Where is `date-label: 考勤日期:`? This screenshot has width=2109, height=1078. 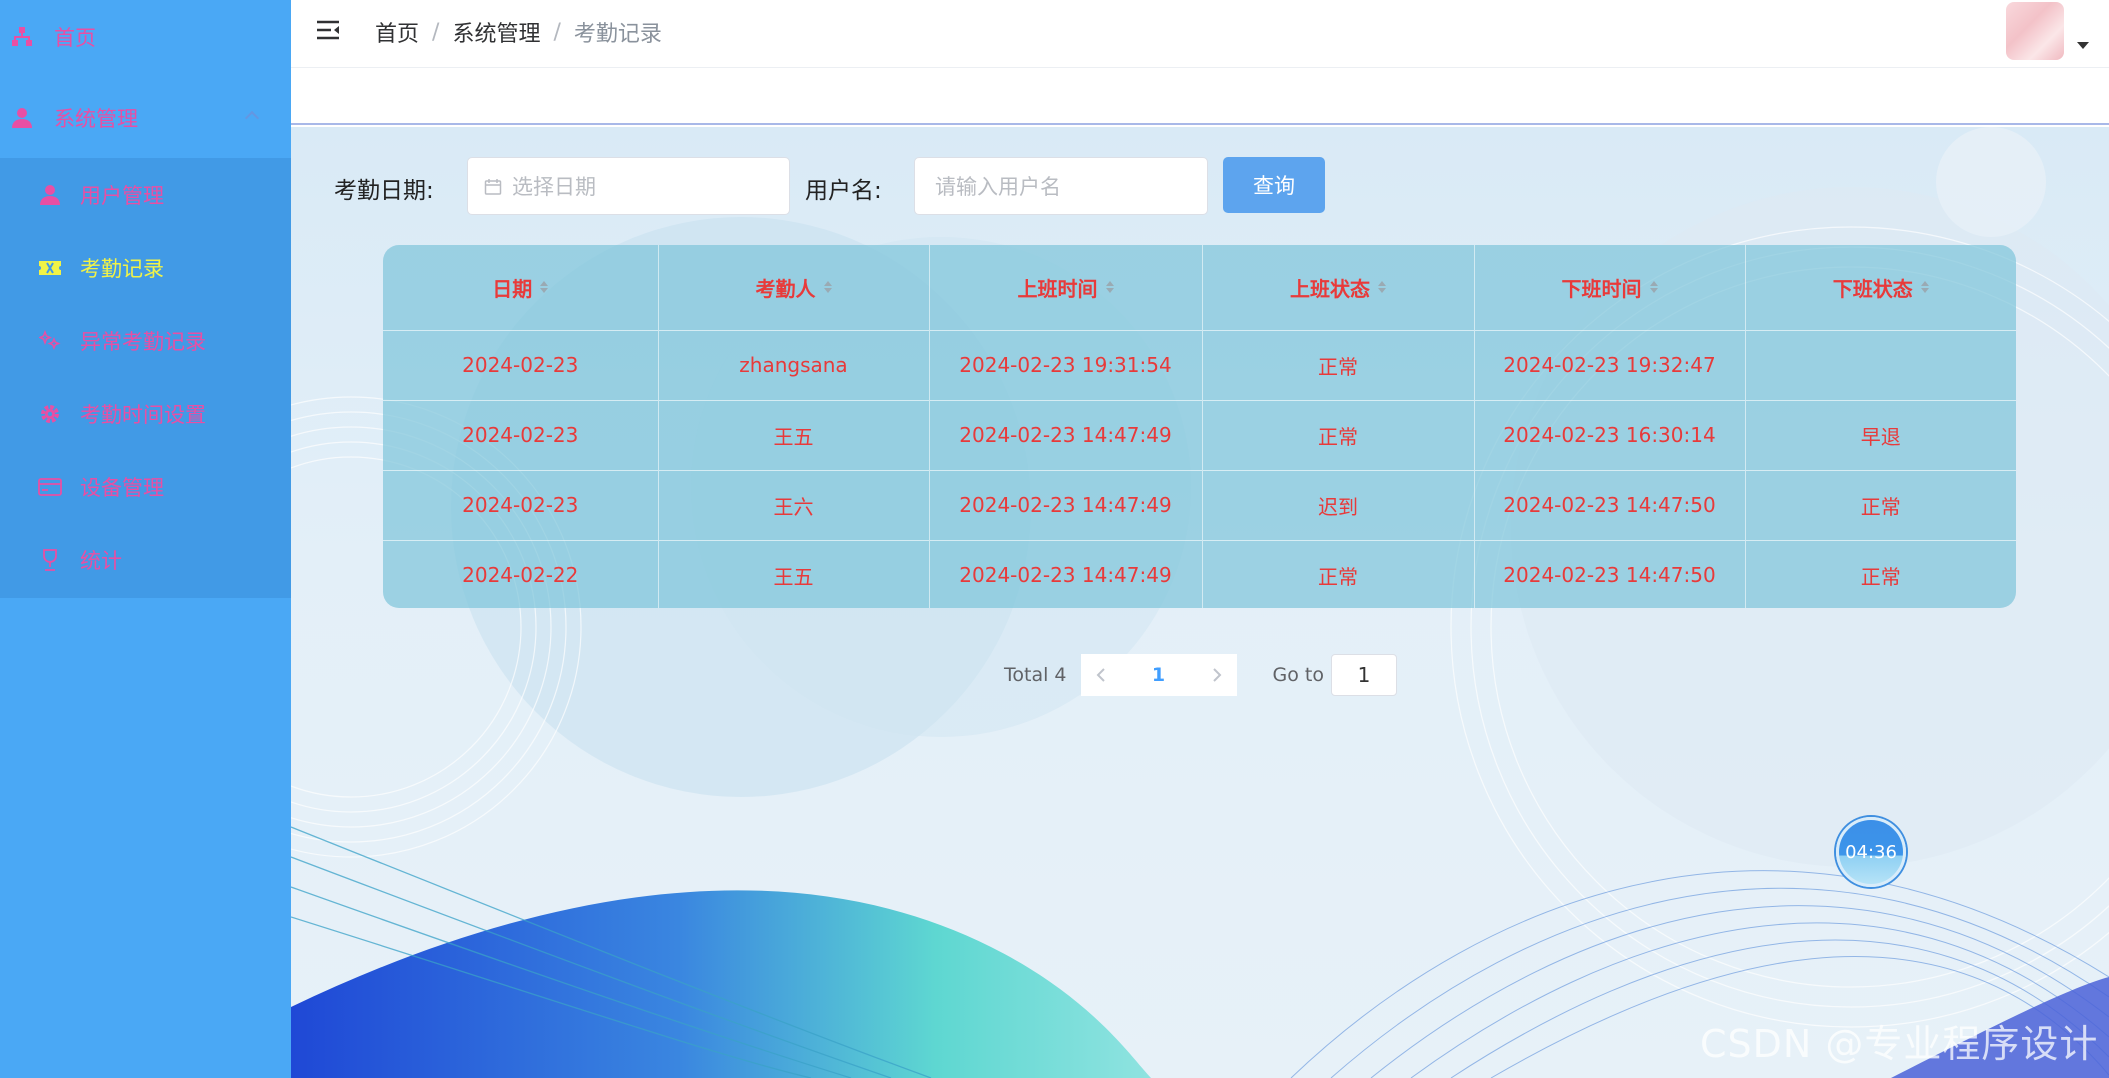 date-label: 考勤日期: is located at coordinates (384, 191).